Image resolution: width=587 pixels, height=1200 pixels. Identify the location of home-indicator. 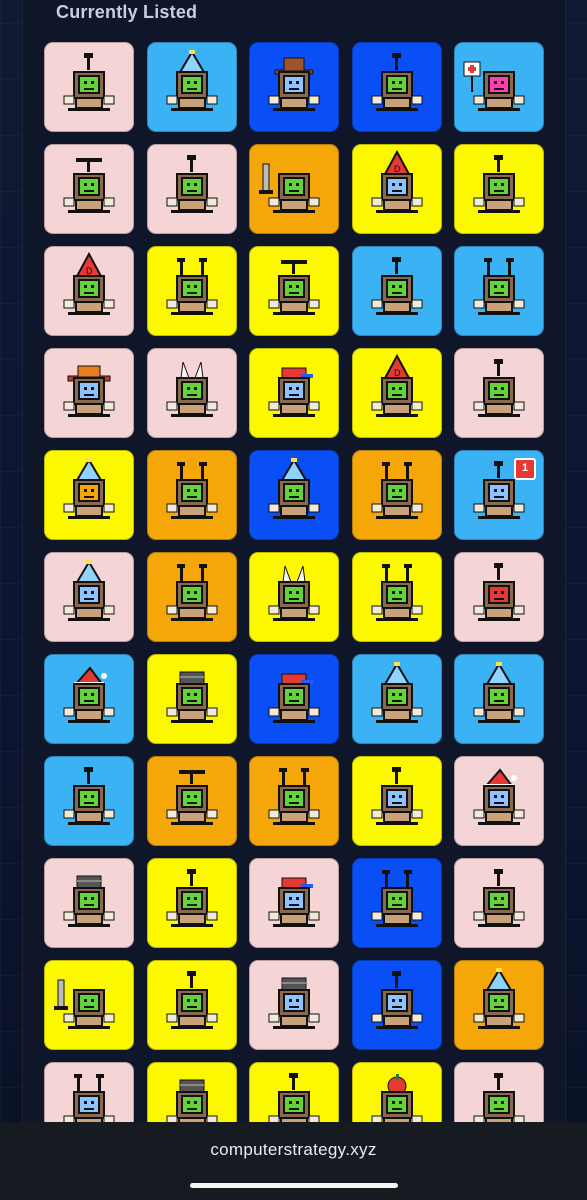
(294, 1185).